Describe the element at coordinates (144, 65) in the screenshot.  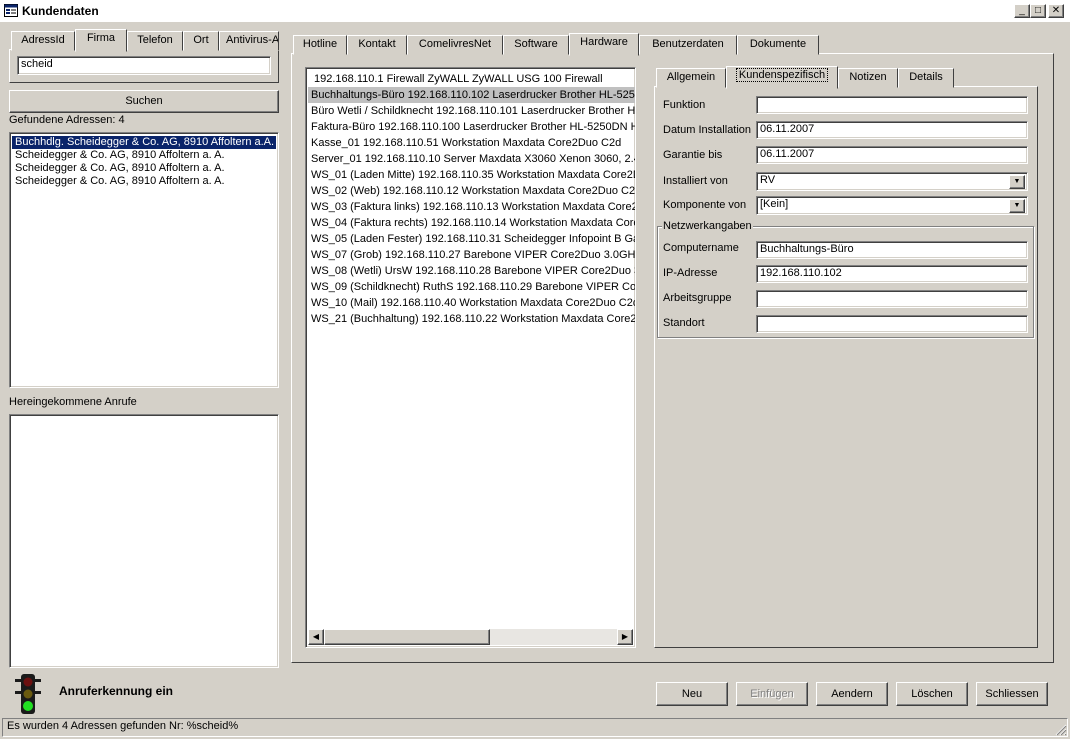
I see `search-input: scheid` at that location.